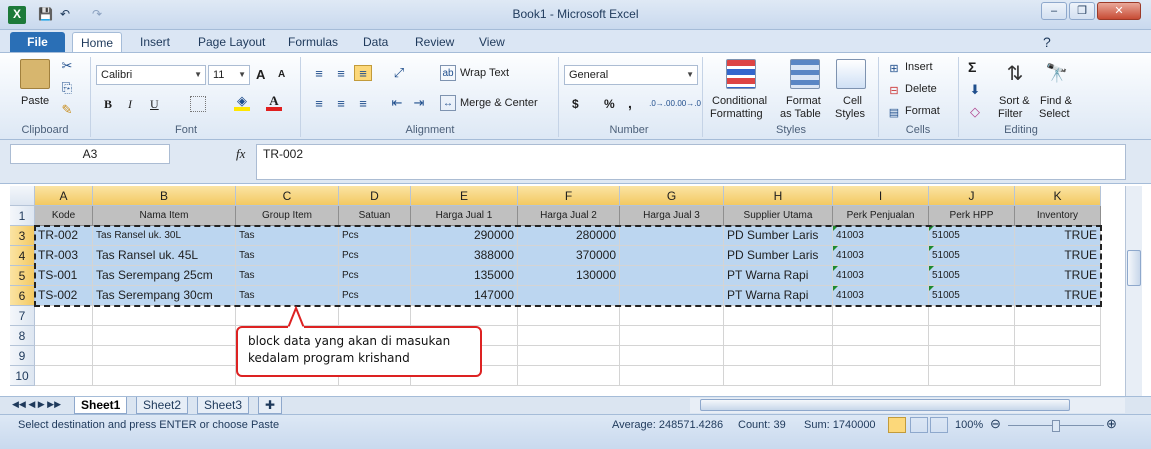  I want to click on tab-view: View, so click(492, 42).